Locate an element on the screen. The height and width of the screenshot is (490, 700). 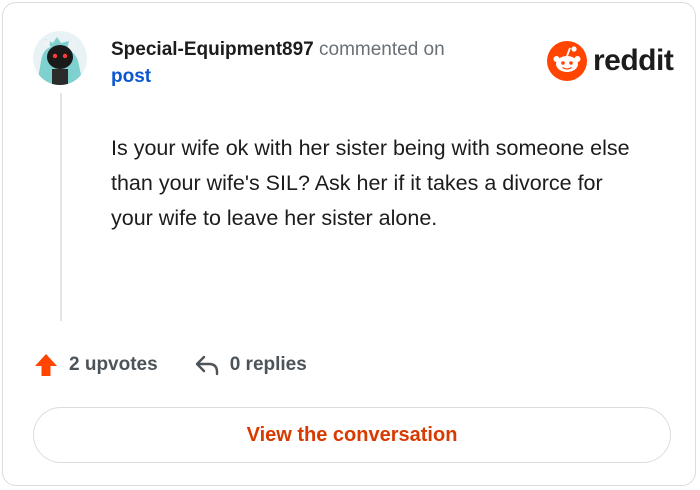
reply-arrow-icon is located at coordinates (207, 365).